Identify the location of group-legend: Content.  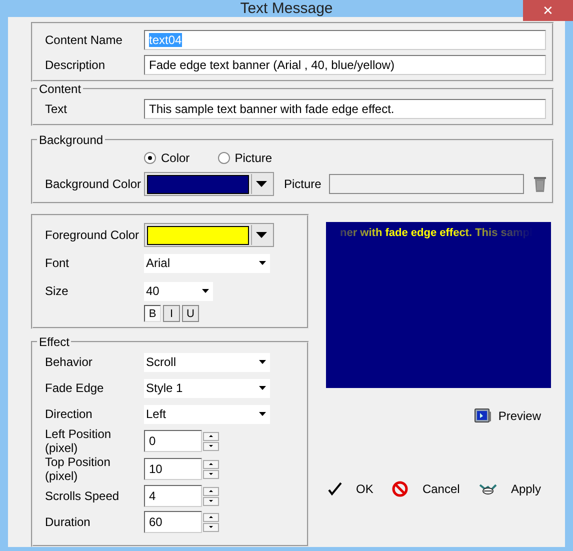
(60, 89).